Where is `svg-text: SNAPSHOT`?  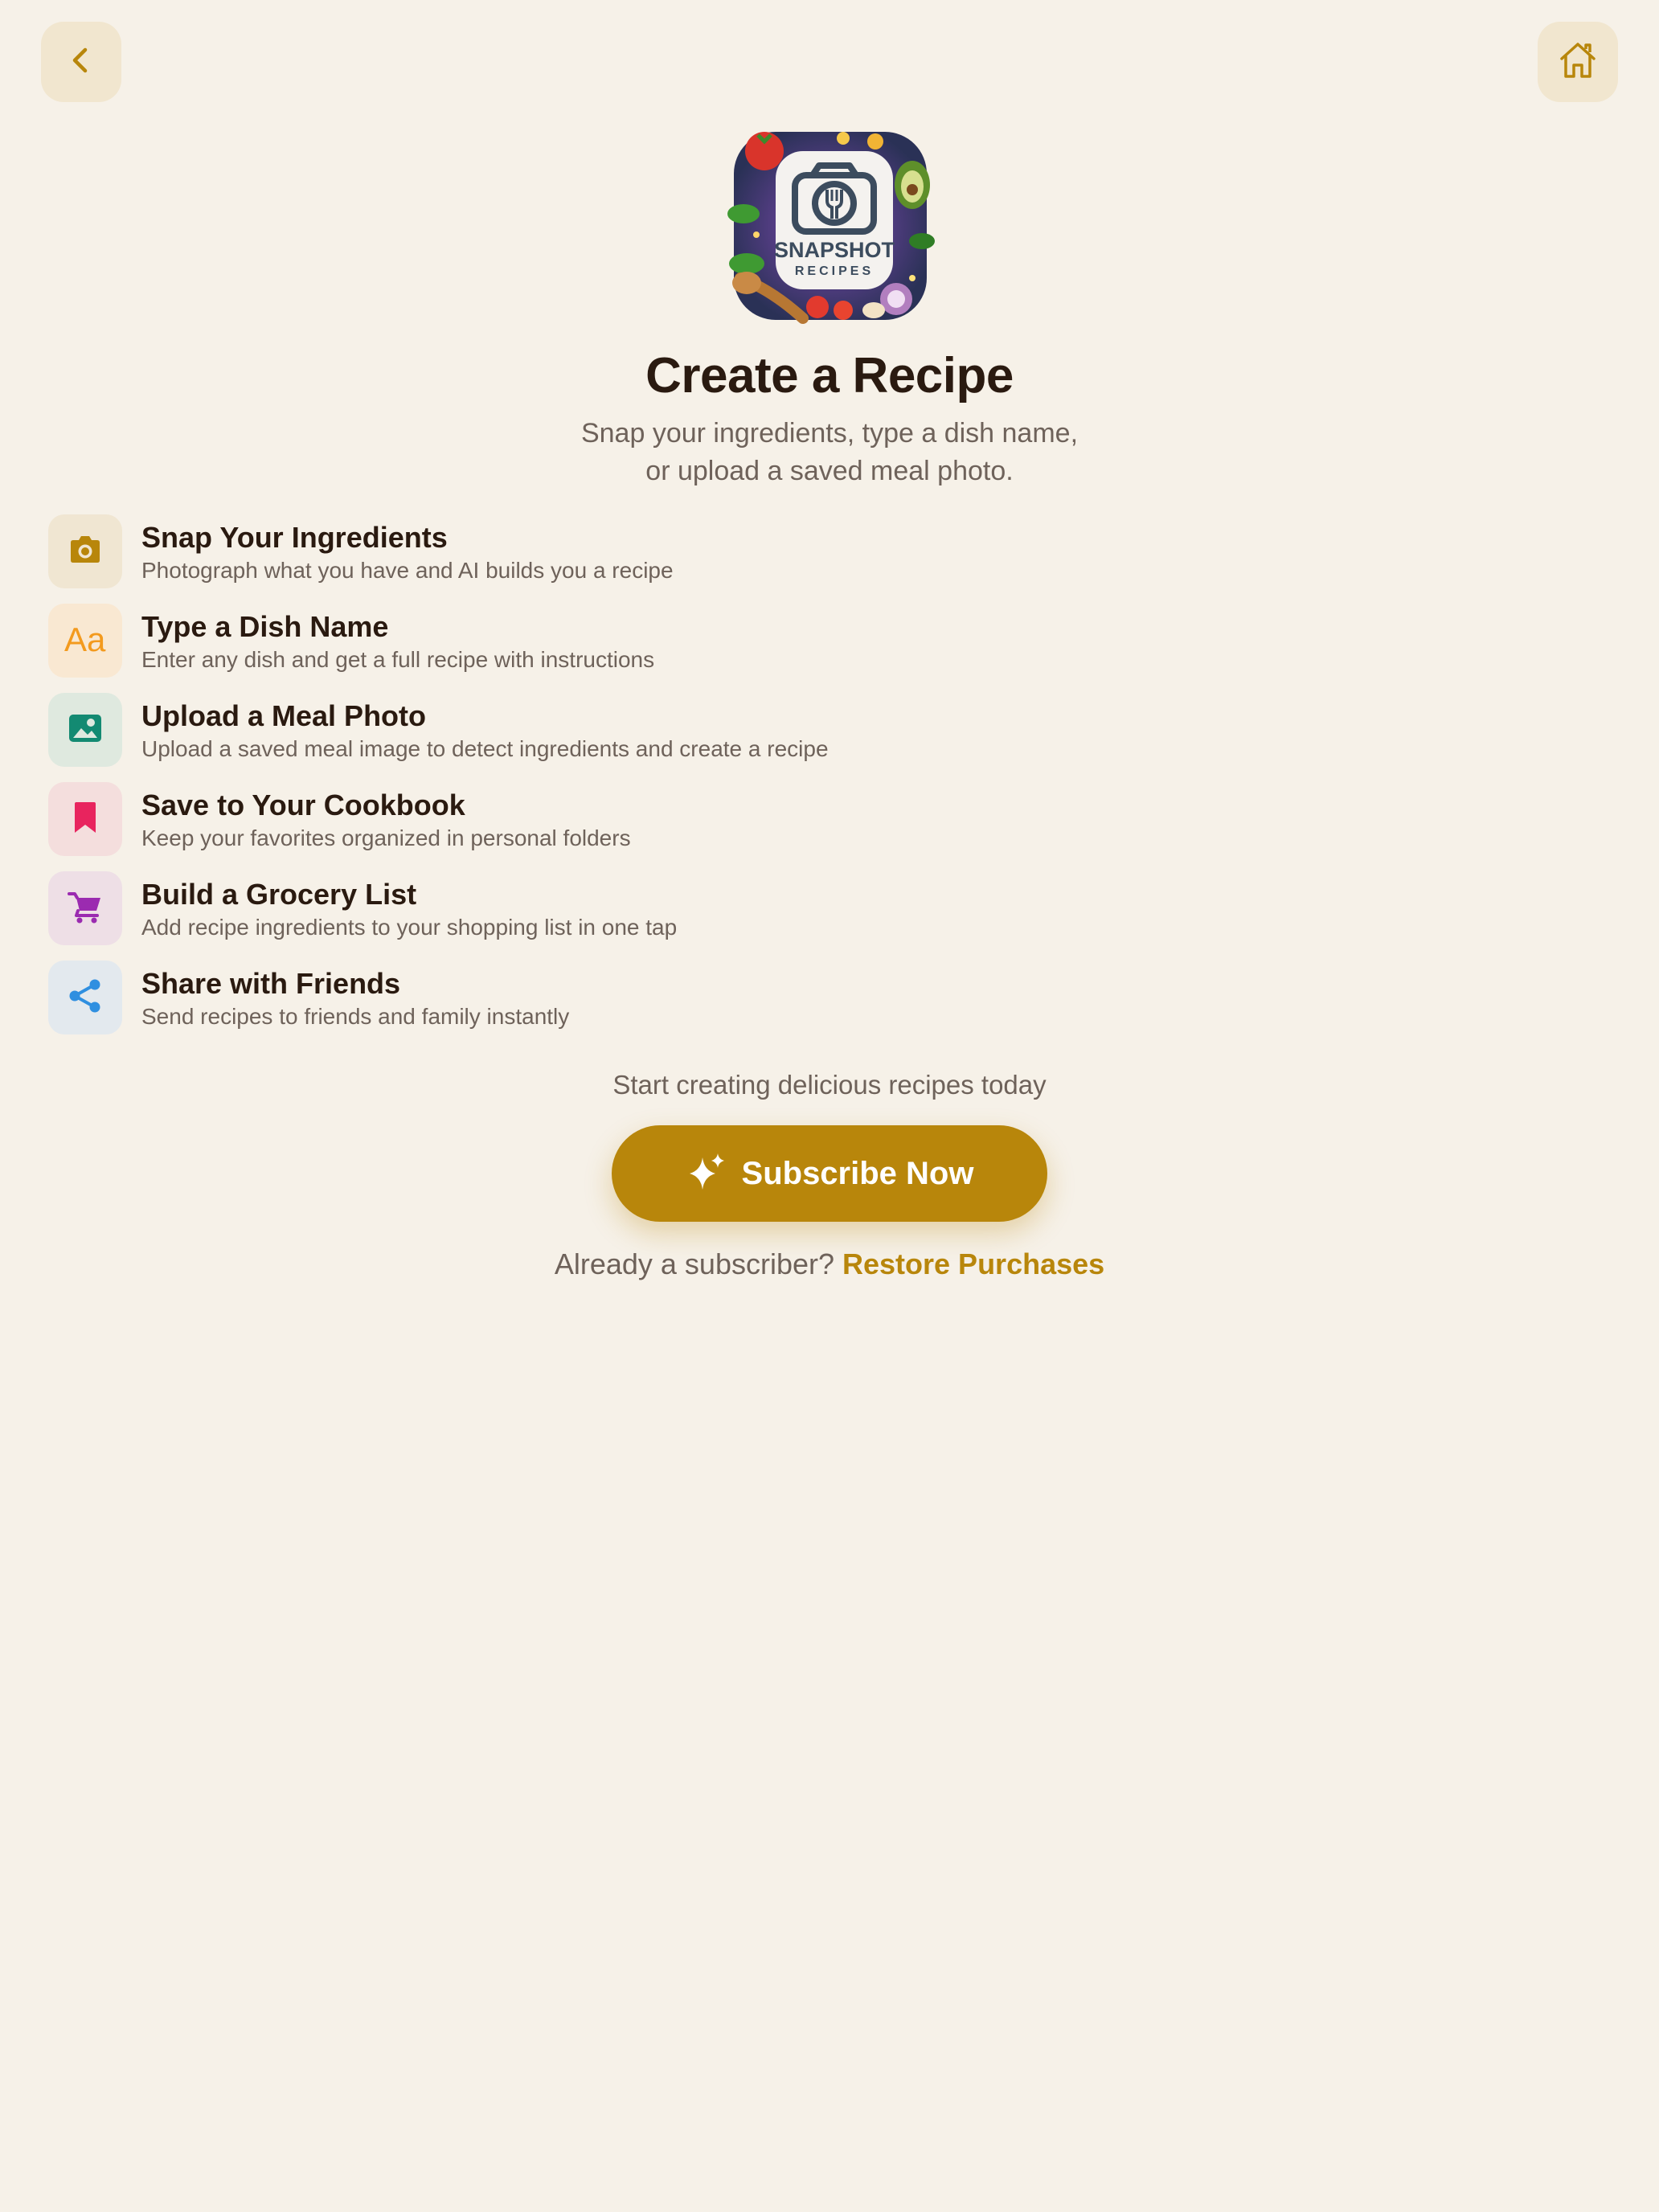
svg-text: SNAPSHOT is located at coordinates (834, 250).